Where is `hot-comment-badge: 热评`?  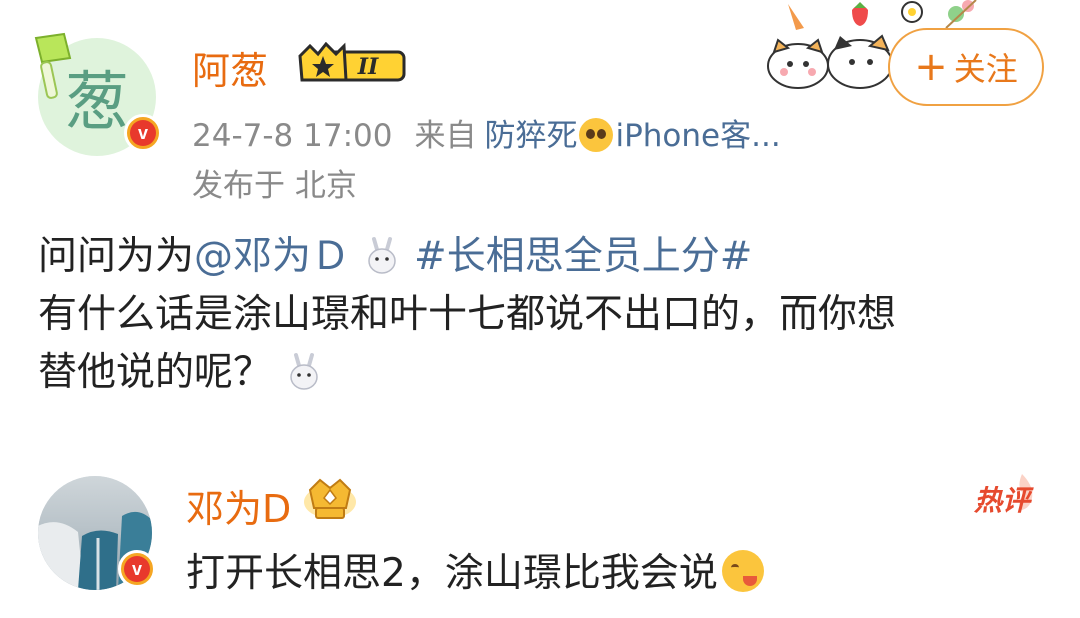
hot-comment-badge: 热评 is located at coordinates (1002, 499).